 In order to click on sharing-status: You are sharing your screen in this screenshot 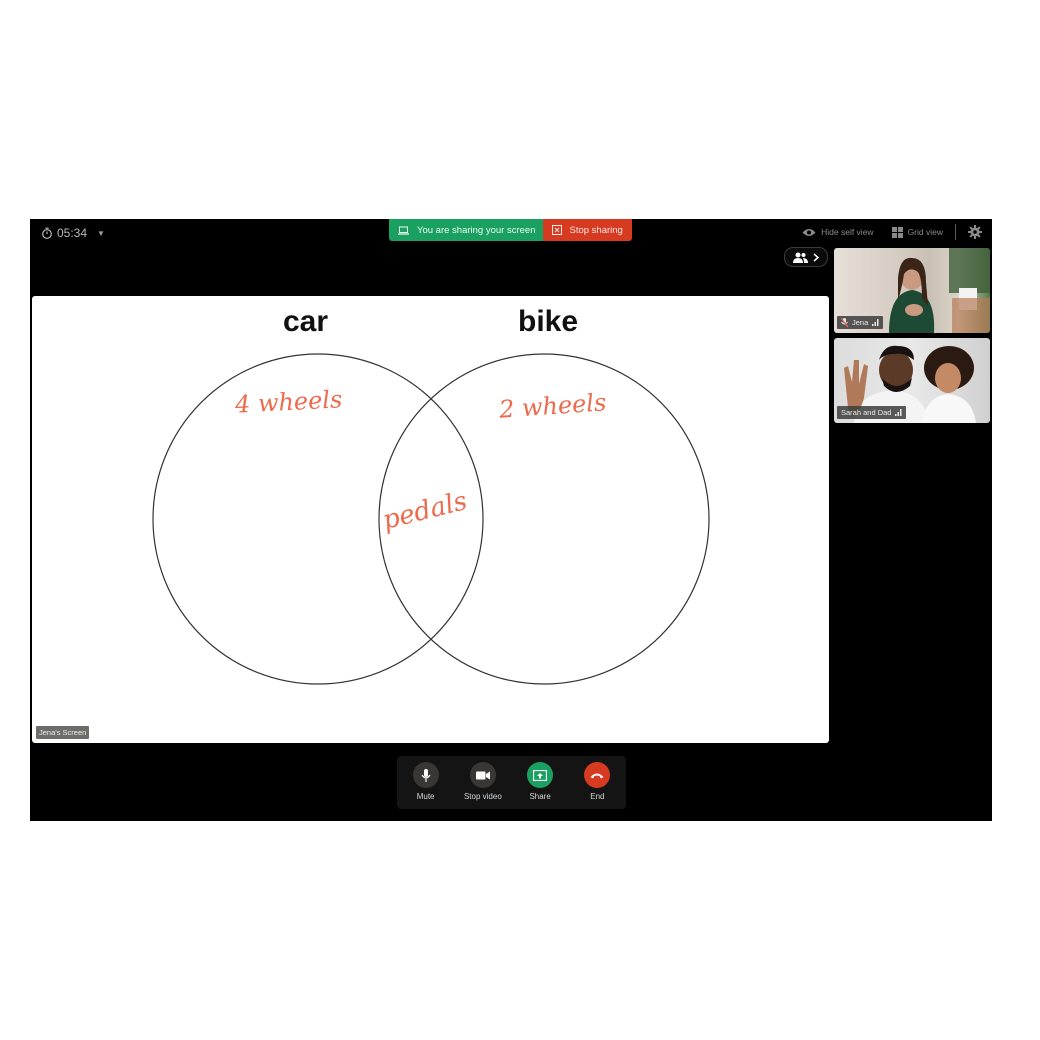, I will do `click(466, 230)`.